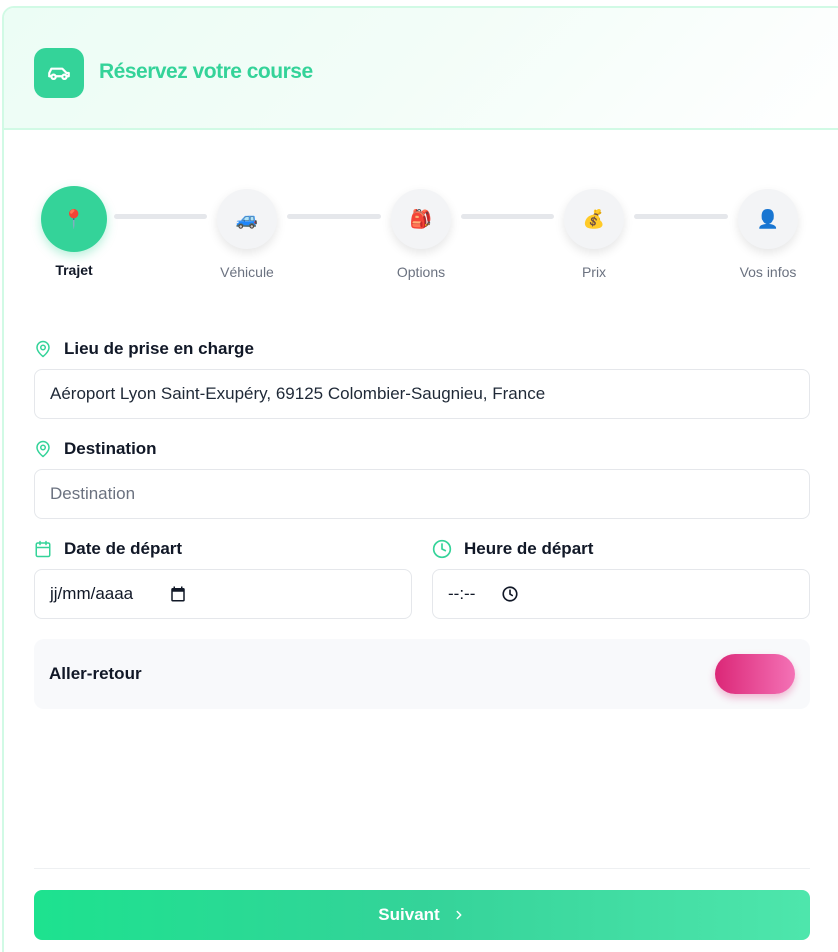 Image resolution: width=838 pixels, height=952 pixels. I want to click on step-vos-infos: 👤 Vos infos, so click(768, 233).